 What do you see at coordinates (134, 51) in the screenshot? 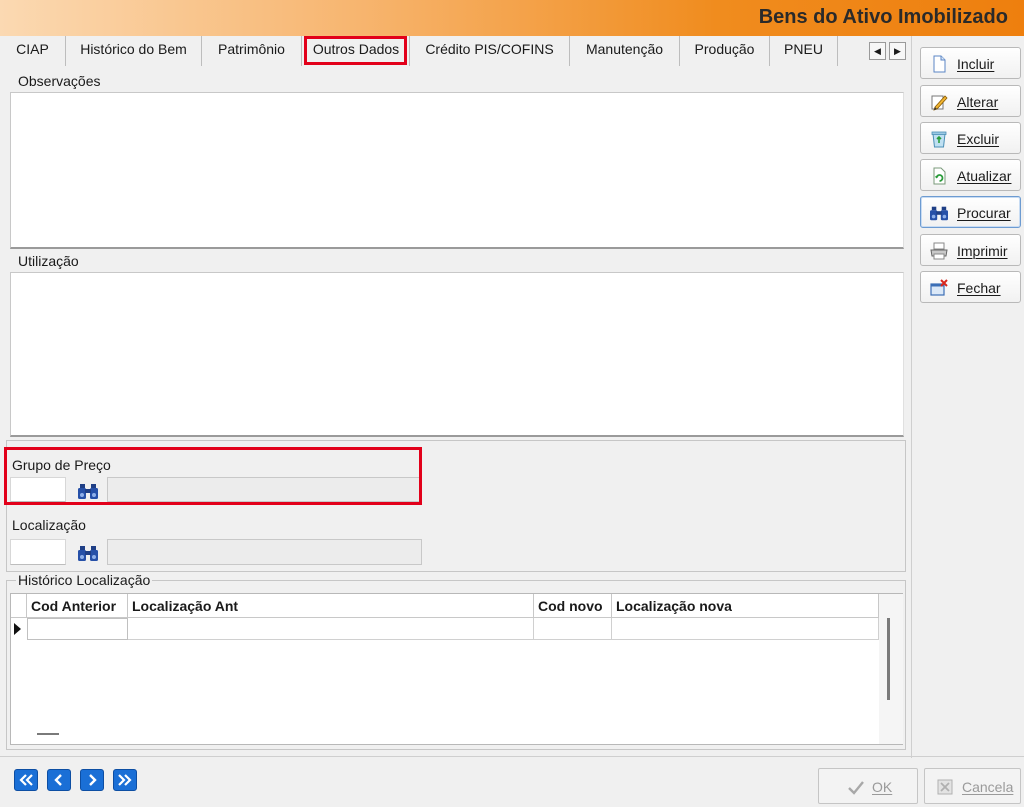
I see `tab-historico-do-bem: Histórico do Bem` at bounding box center [134, 51].